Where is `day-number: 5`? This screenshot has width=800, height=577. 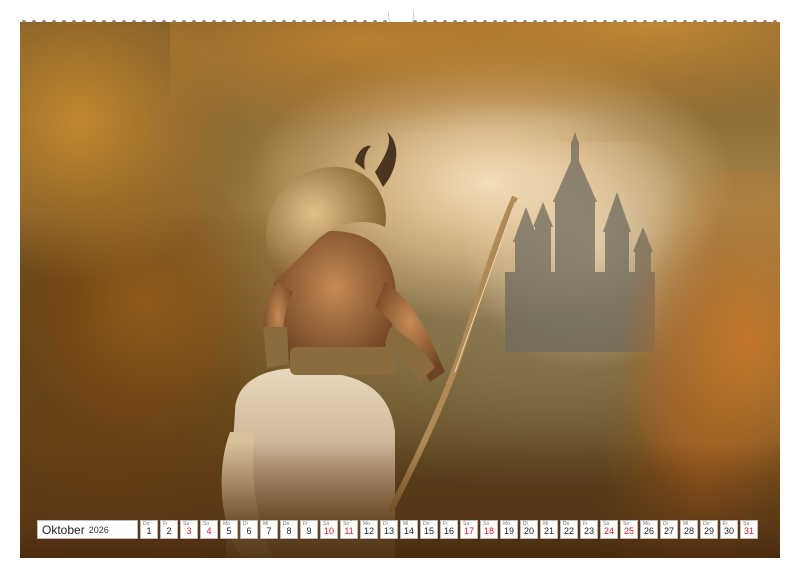
day-number: 5 is located at coordinates (229, 531).